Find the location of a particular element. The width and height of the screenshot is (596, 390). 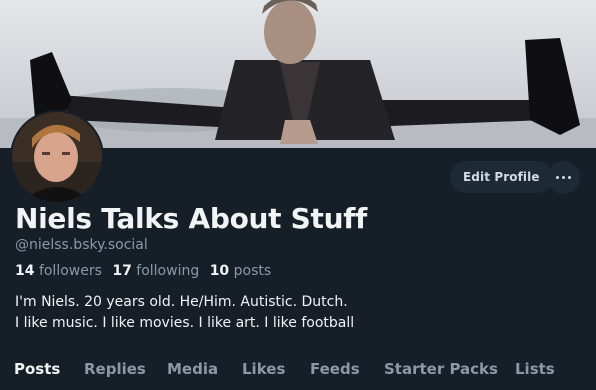

followers-label: followers is located at coordinates (70, 271).